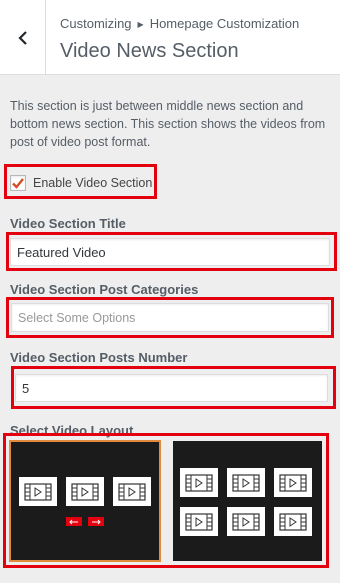 The width and height of the screenshot is (340, 583). Describe the element at coordinates (104, 289) in the screenshot. I see `categories-label: Video Section Post Categories` at that location.